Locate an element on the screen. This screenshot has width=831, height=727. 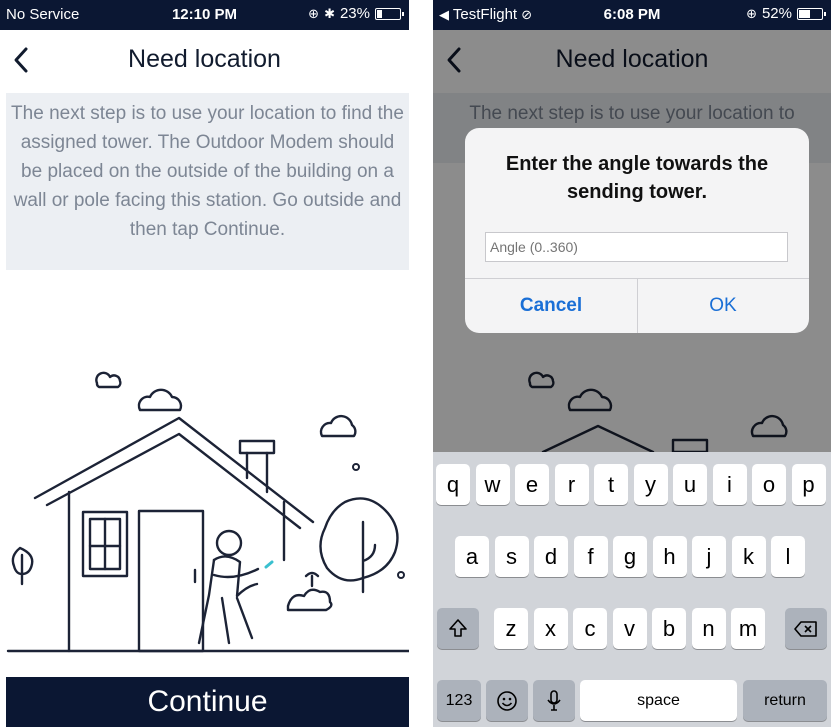
key-q: q is located at coordinates (453, 484).